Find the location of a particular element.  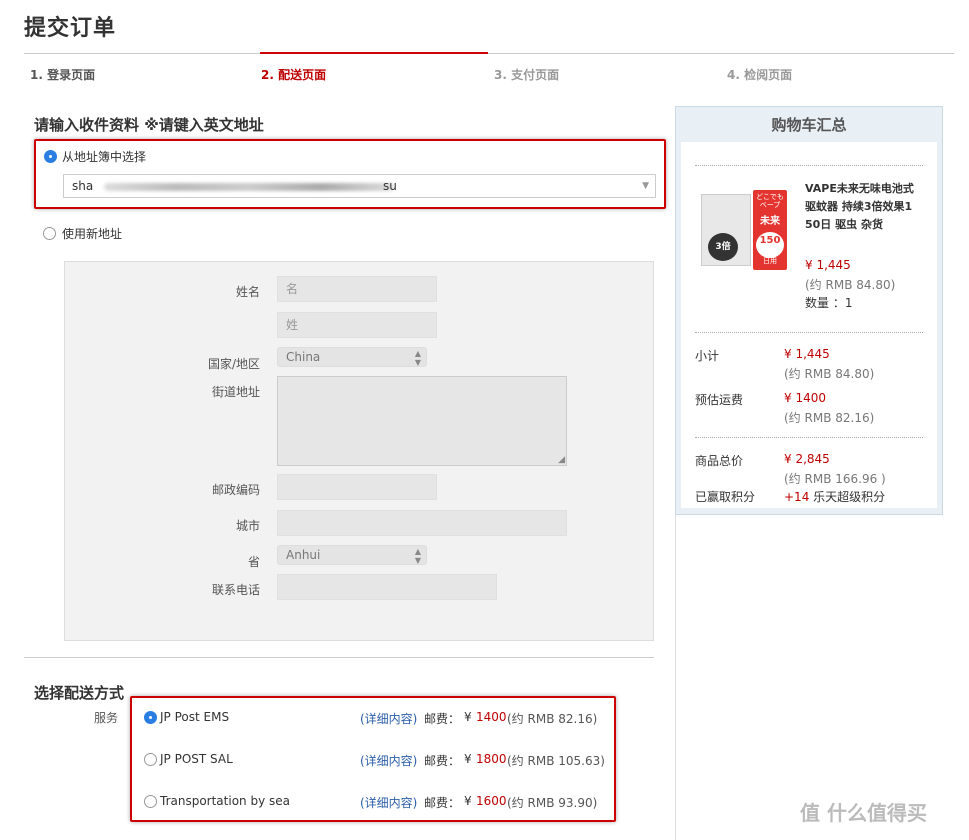

product-box: どこでも ベープ 未来 150 日用 is located at coordinates (770, 230).